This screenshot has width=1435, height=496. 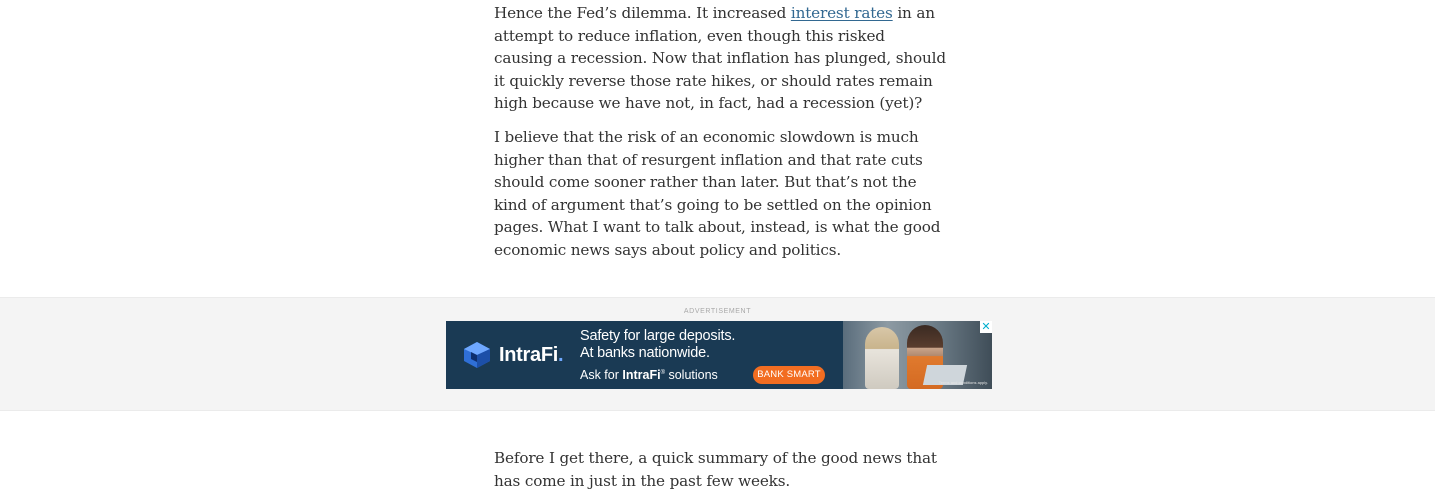 What do you see at coordinates (477, 355) in the screenshot?
I see `hexagon-logo-icon` at bounding box center [477, 355].